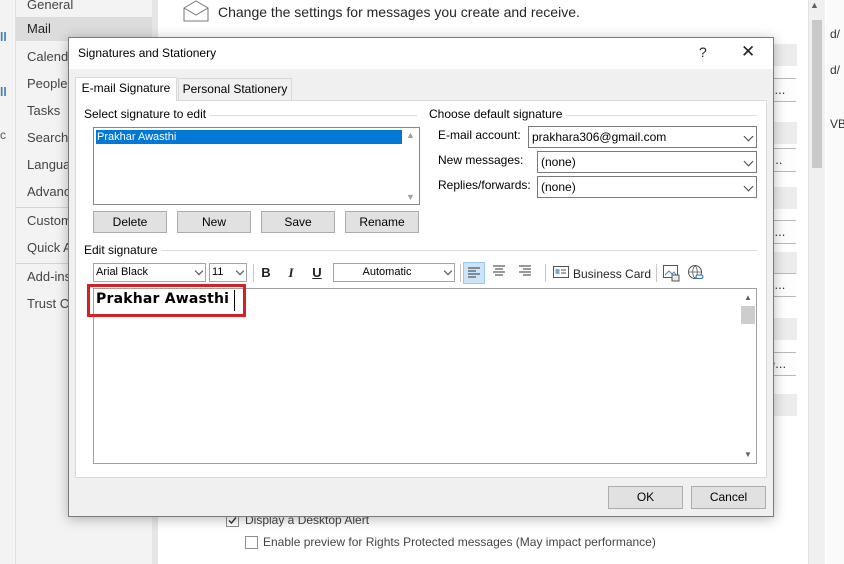  I want to click on envelope-icon, so click(196, 11).